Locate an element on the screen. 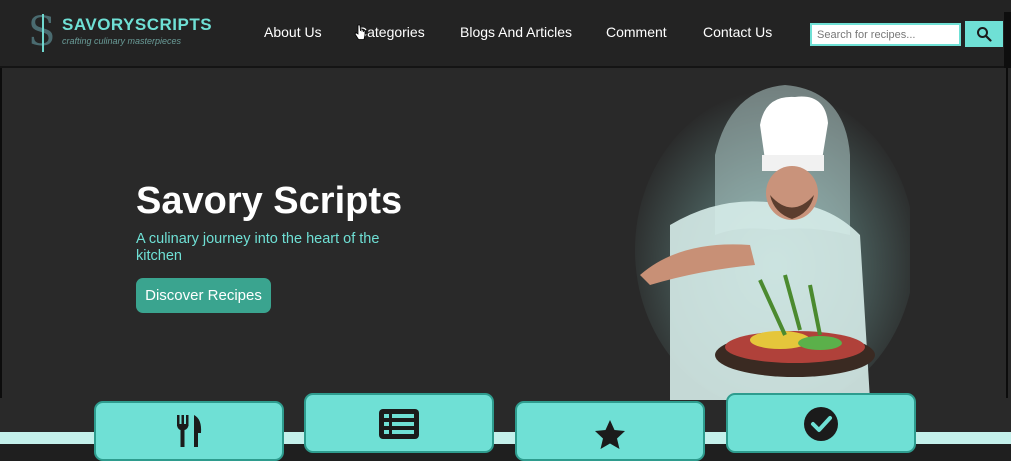  window-edge-scrollbar is located at coordinates (1007, 42).